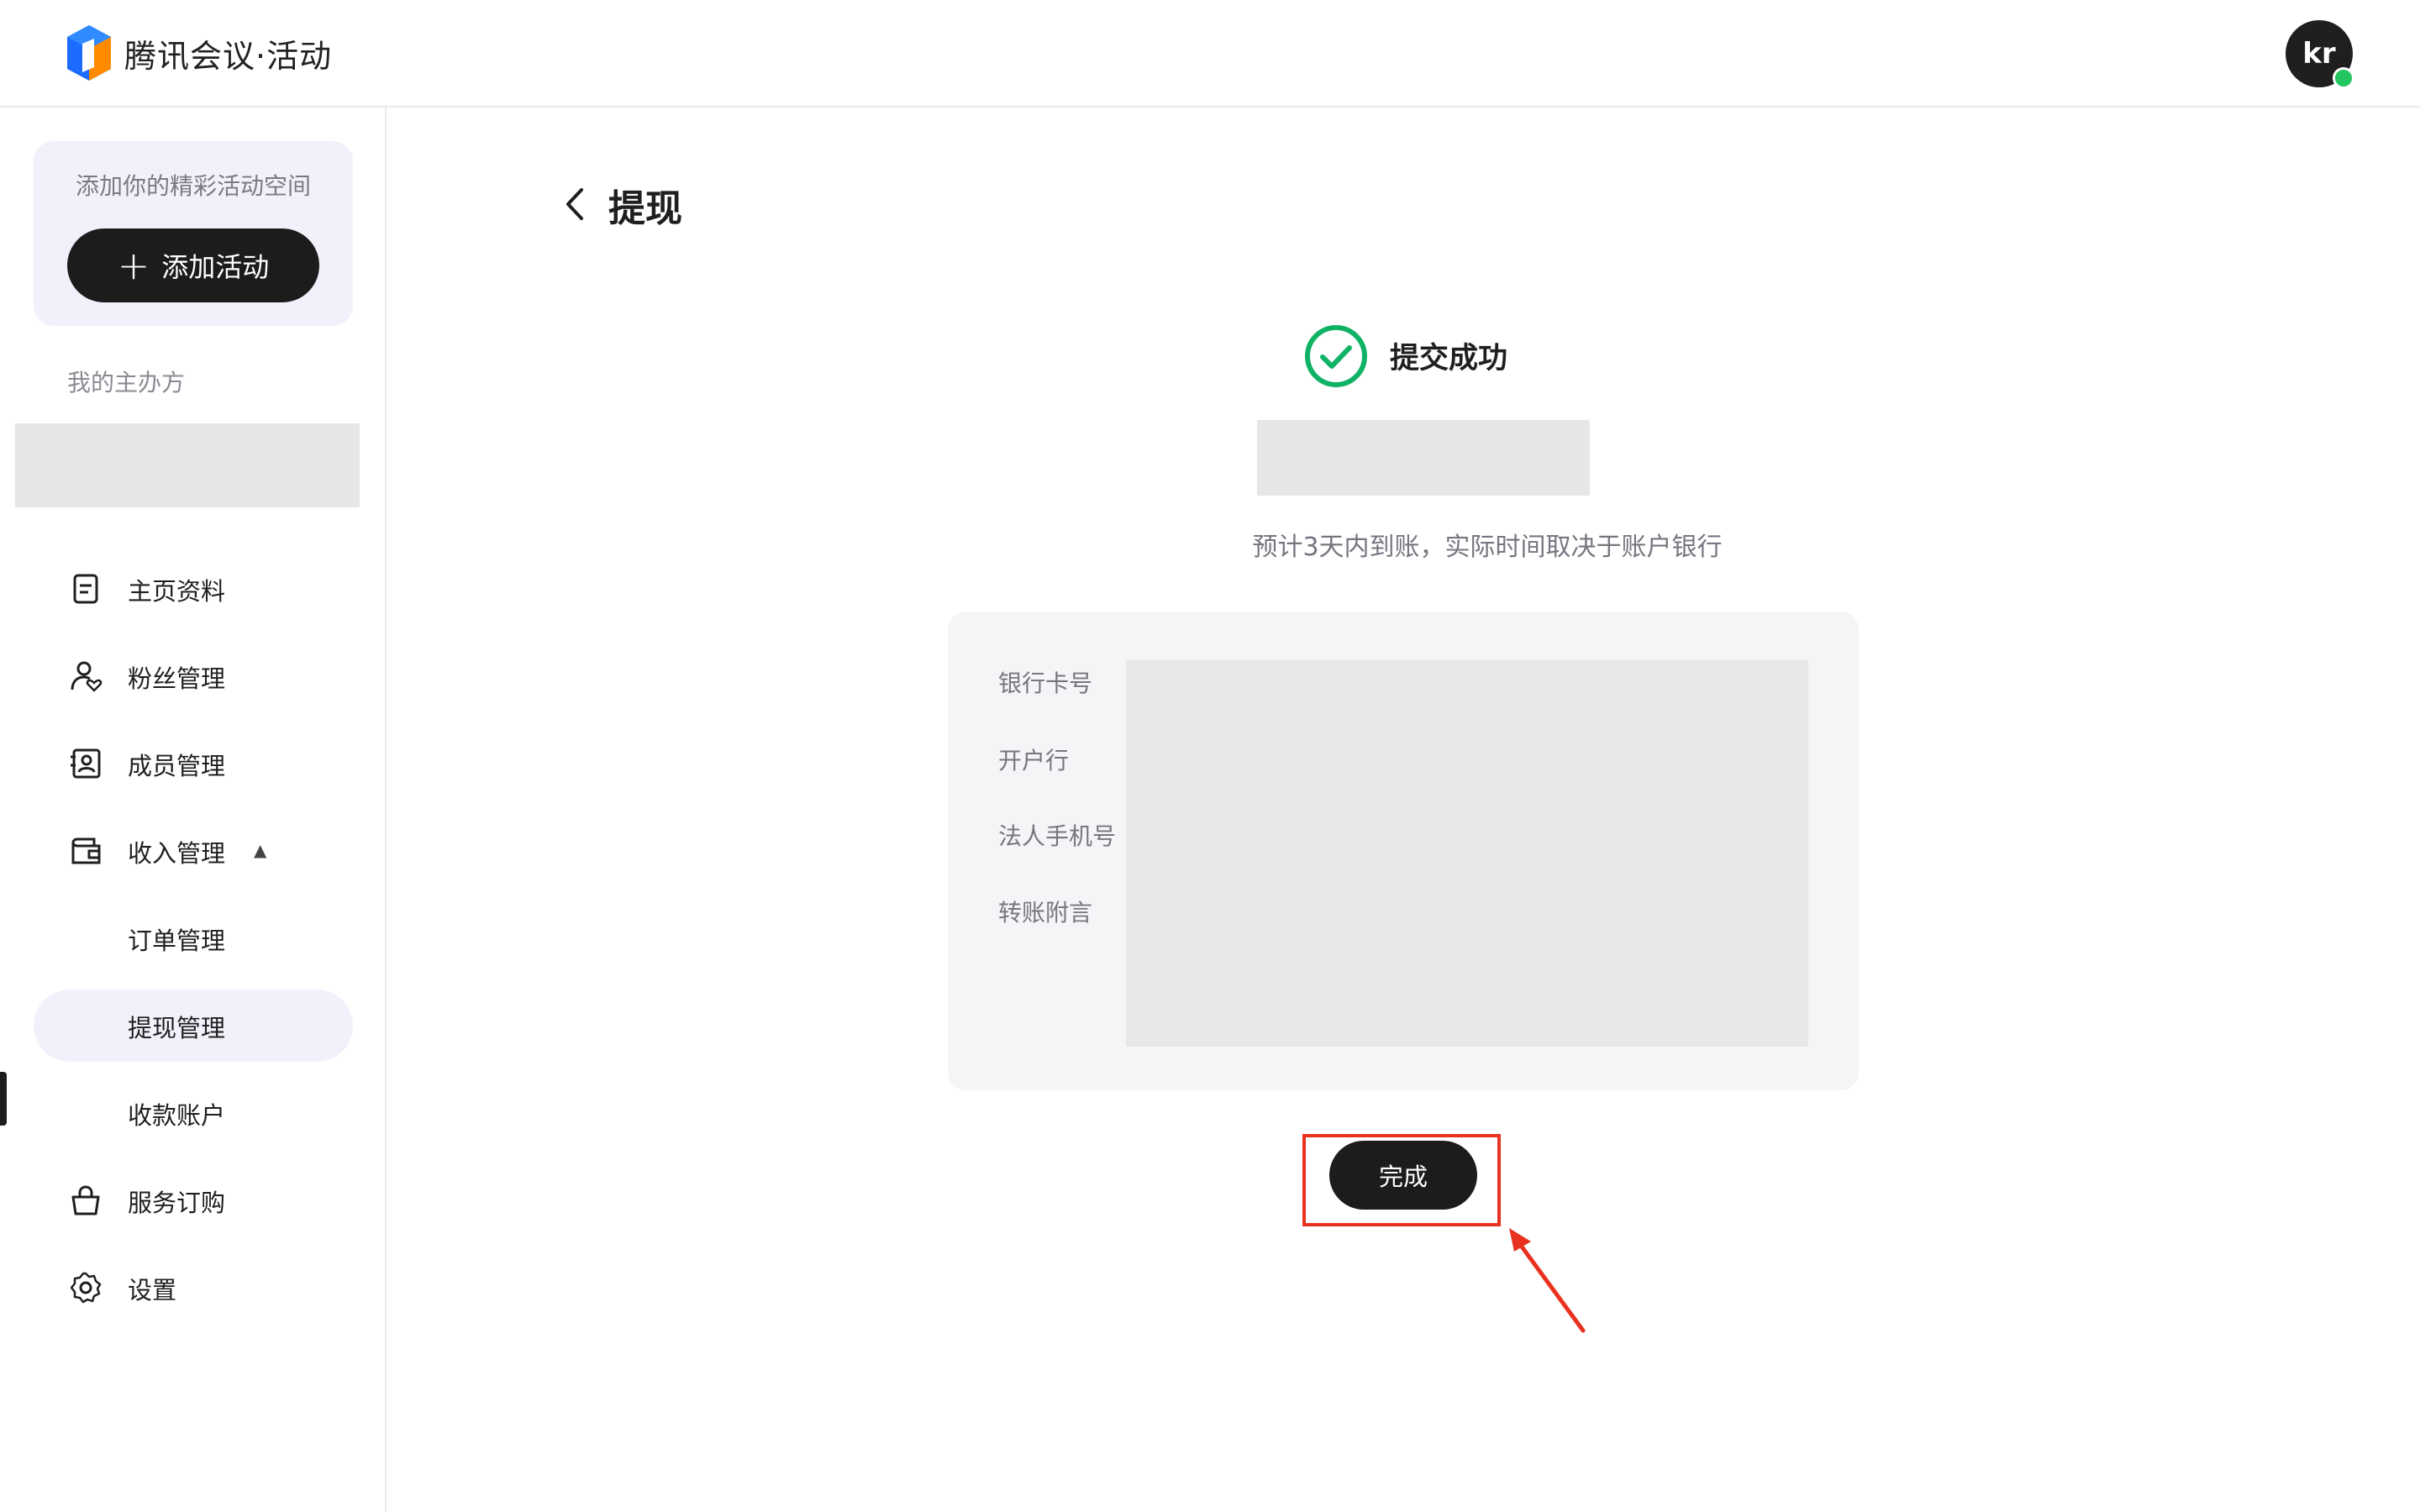 Image resolution: width=2420 pixels, height=1512 pixels. Describe the element at coordinates (1057, 836) in the screenshot. I see `field-label-phone: 法人手机号` at that location.